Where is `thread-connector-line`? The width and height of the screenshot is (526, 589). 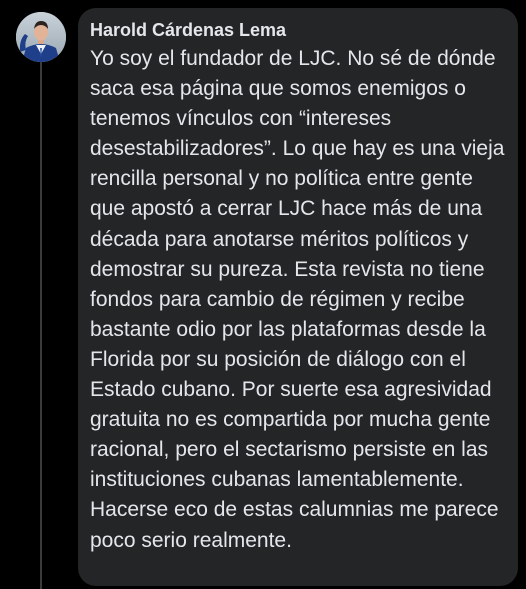 thread-connector-line is located at coordinates (41, 325).